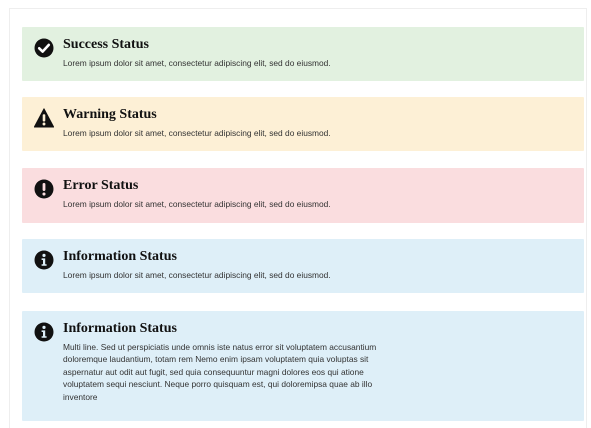 This screenshot has width=591, height=428. What do you see at coordinates (44, 189) in the screenshot?
I see `exclamation-circle-icon` at bounding box center [44, 189].